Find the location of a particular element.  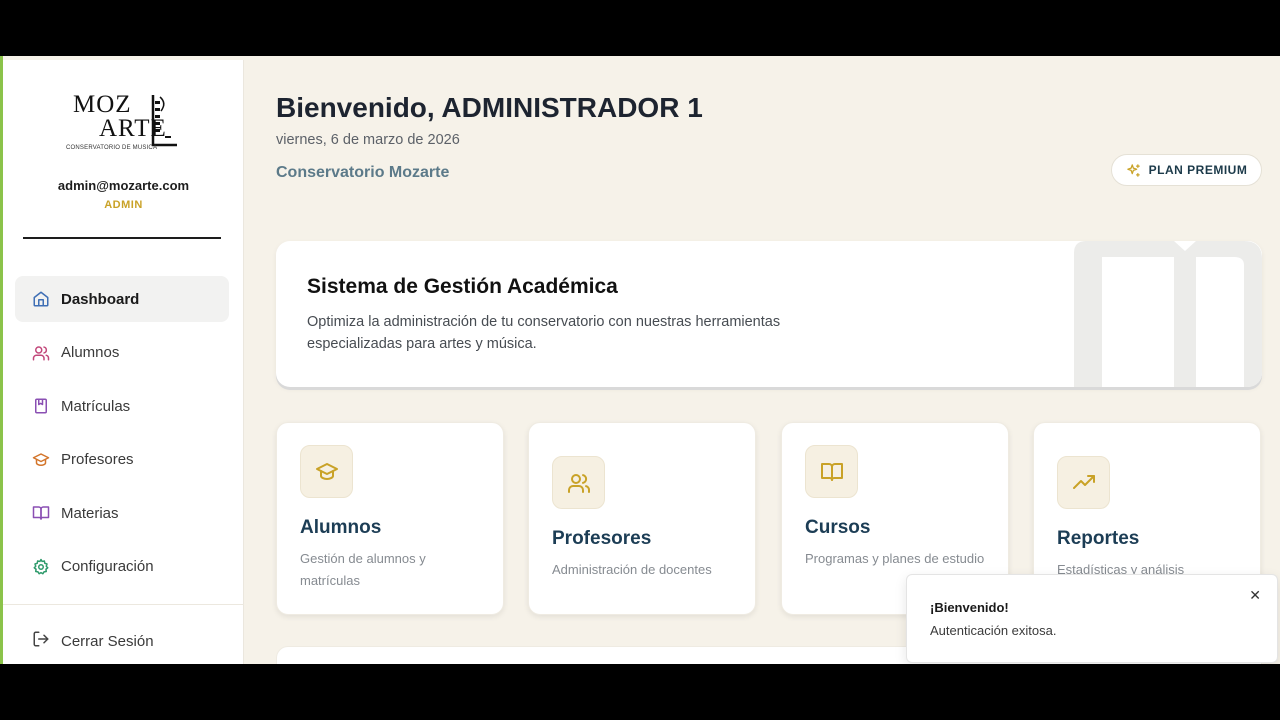

user-role-badge: ADMIN is located at coordinates (123, 205).